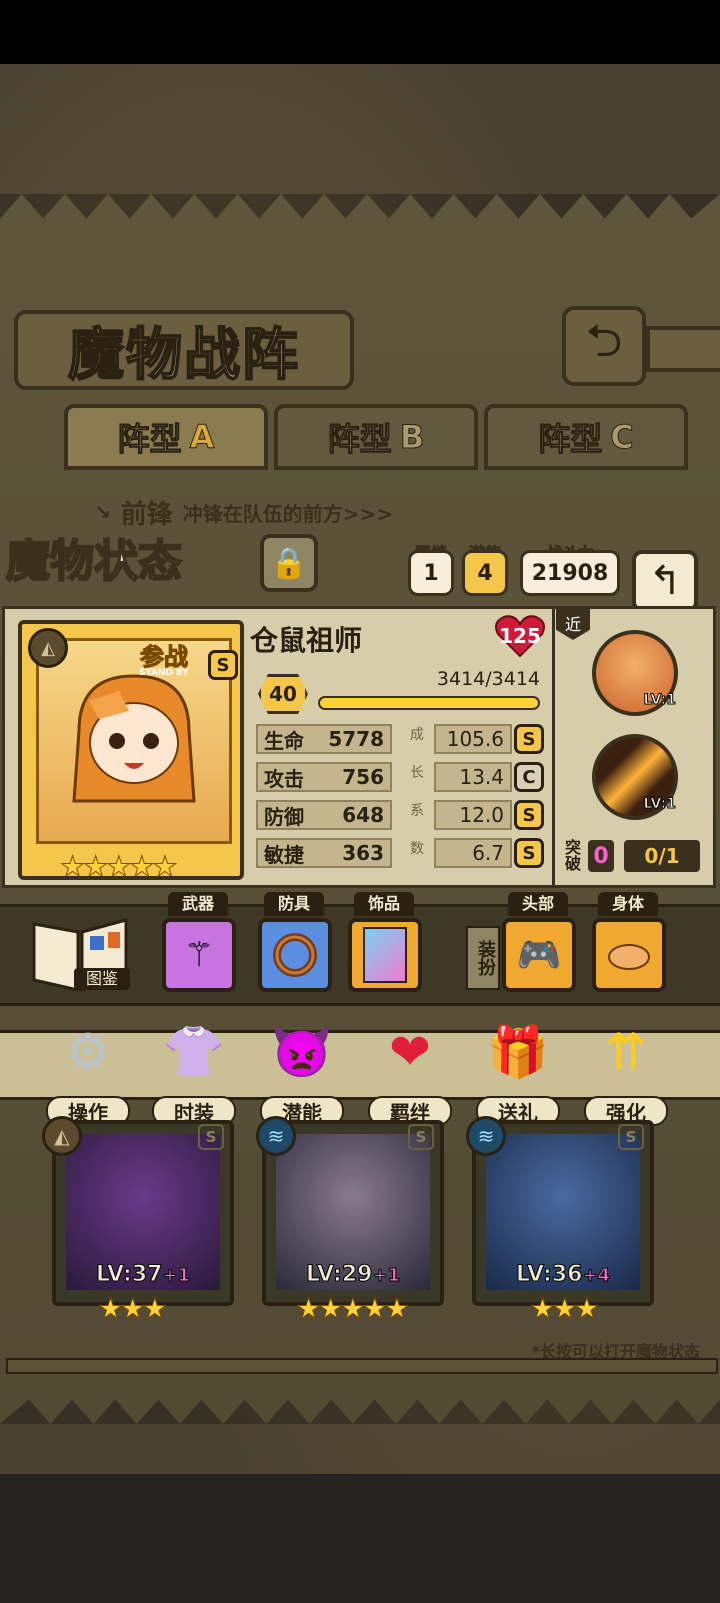  I want to click on team-member-level: LV:37+1, so click(143, 1275).